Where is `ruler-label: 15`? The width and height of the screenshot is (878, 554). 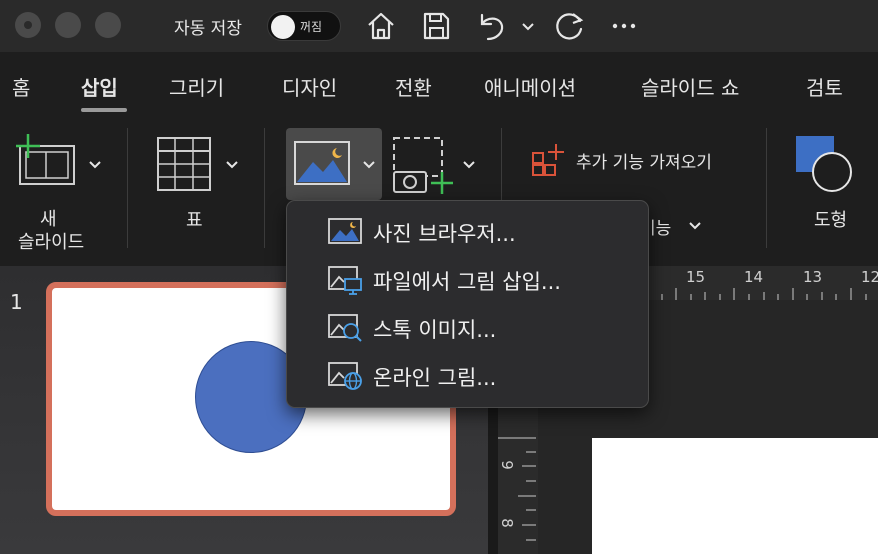 ruler-label: 15 is located at coordinates (696, 277).